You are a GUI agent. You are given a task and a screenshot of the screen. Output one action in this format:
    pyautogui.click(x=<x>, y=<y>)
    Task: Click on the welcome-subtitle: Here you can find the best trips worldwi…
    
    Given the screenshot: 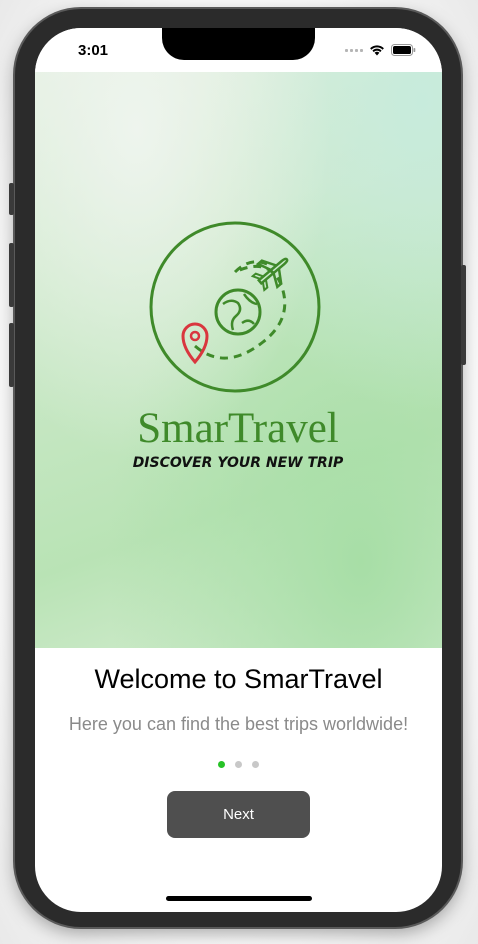 What is the action you would take?
    pyautogui.click(x=238, y=724)
    